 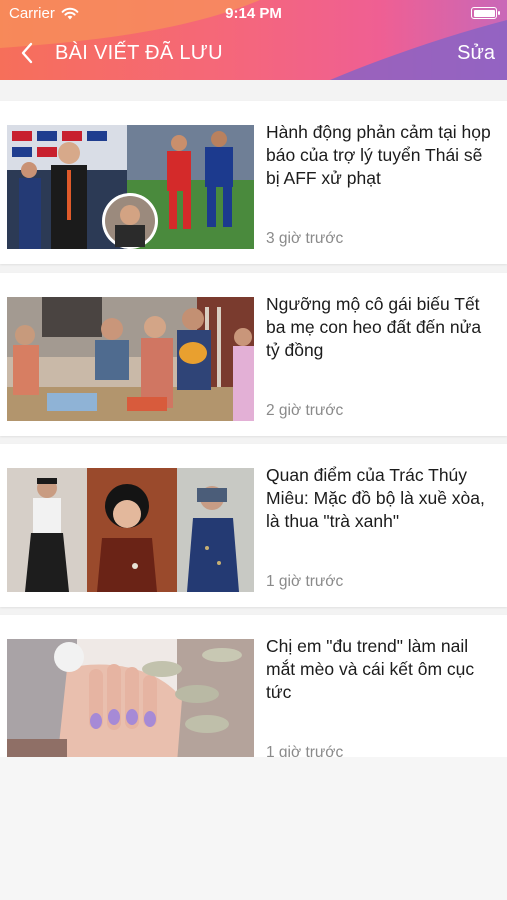 I want to click on status-bar: Carrier 9:14 PM, so click(x=253, y=13).